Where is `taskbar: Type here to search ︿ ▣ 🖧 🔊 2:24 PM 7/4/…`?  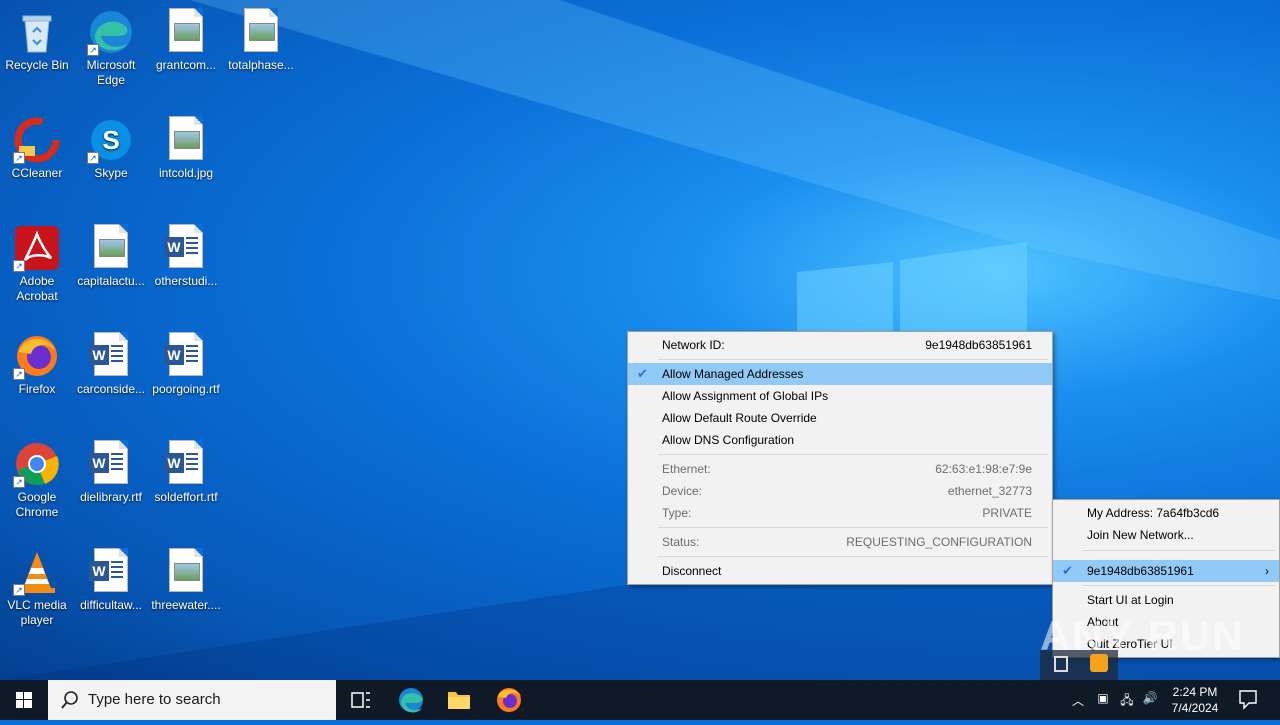 taskbar: Type here to search ︿ ▣ 🖧 🔊 2:24 PM 7/4/… is located at coordinates (640, 700).